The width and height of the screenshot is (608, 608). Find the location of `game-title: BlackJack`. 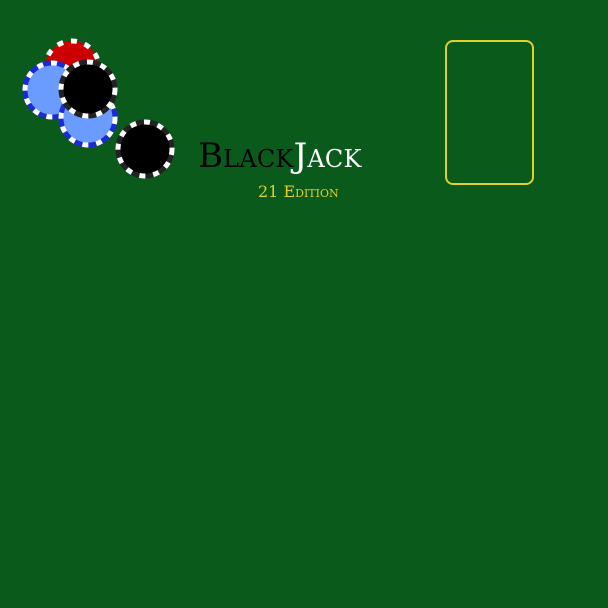

game-title: BlackJack is located at coordinates (298, 156).